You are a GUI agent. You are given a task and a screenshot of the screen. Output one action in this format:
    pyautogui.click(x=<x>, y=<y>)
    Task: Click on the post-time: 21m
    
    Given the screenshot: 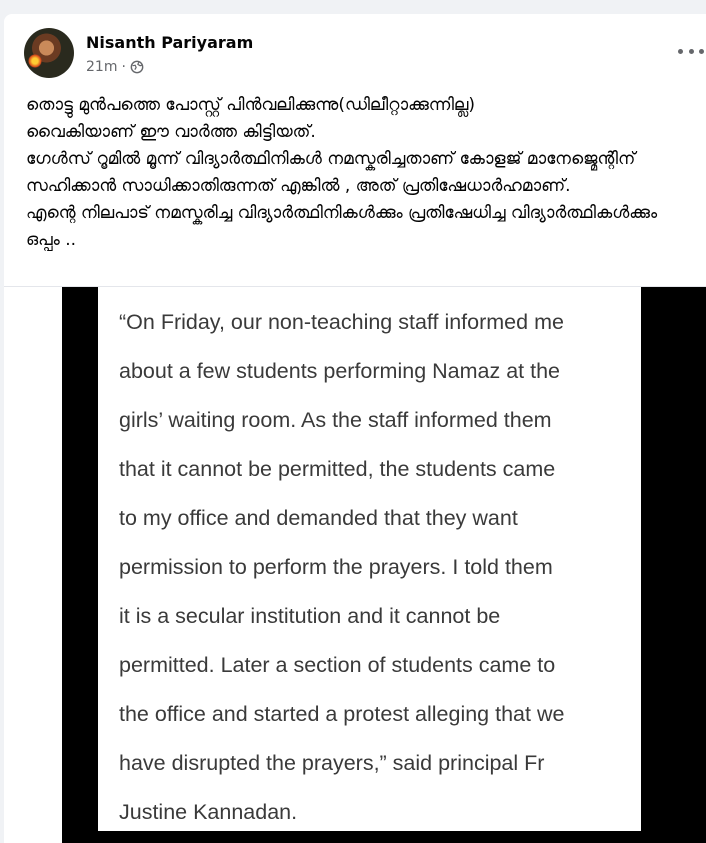 What is the action you would take?
    pyautogui.click(x=101, y=67)
    